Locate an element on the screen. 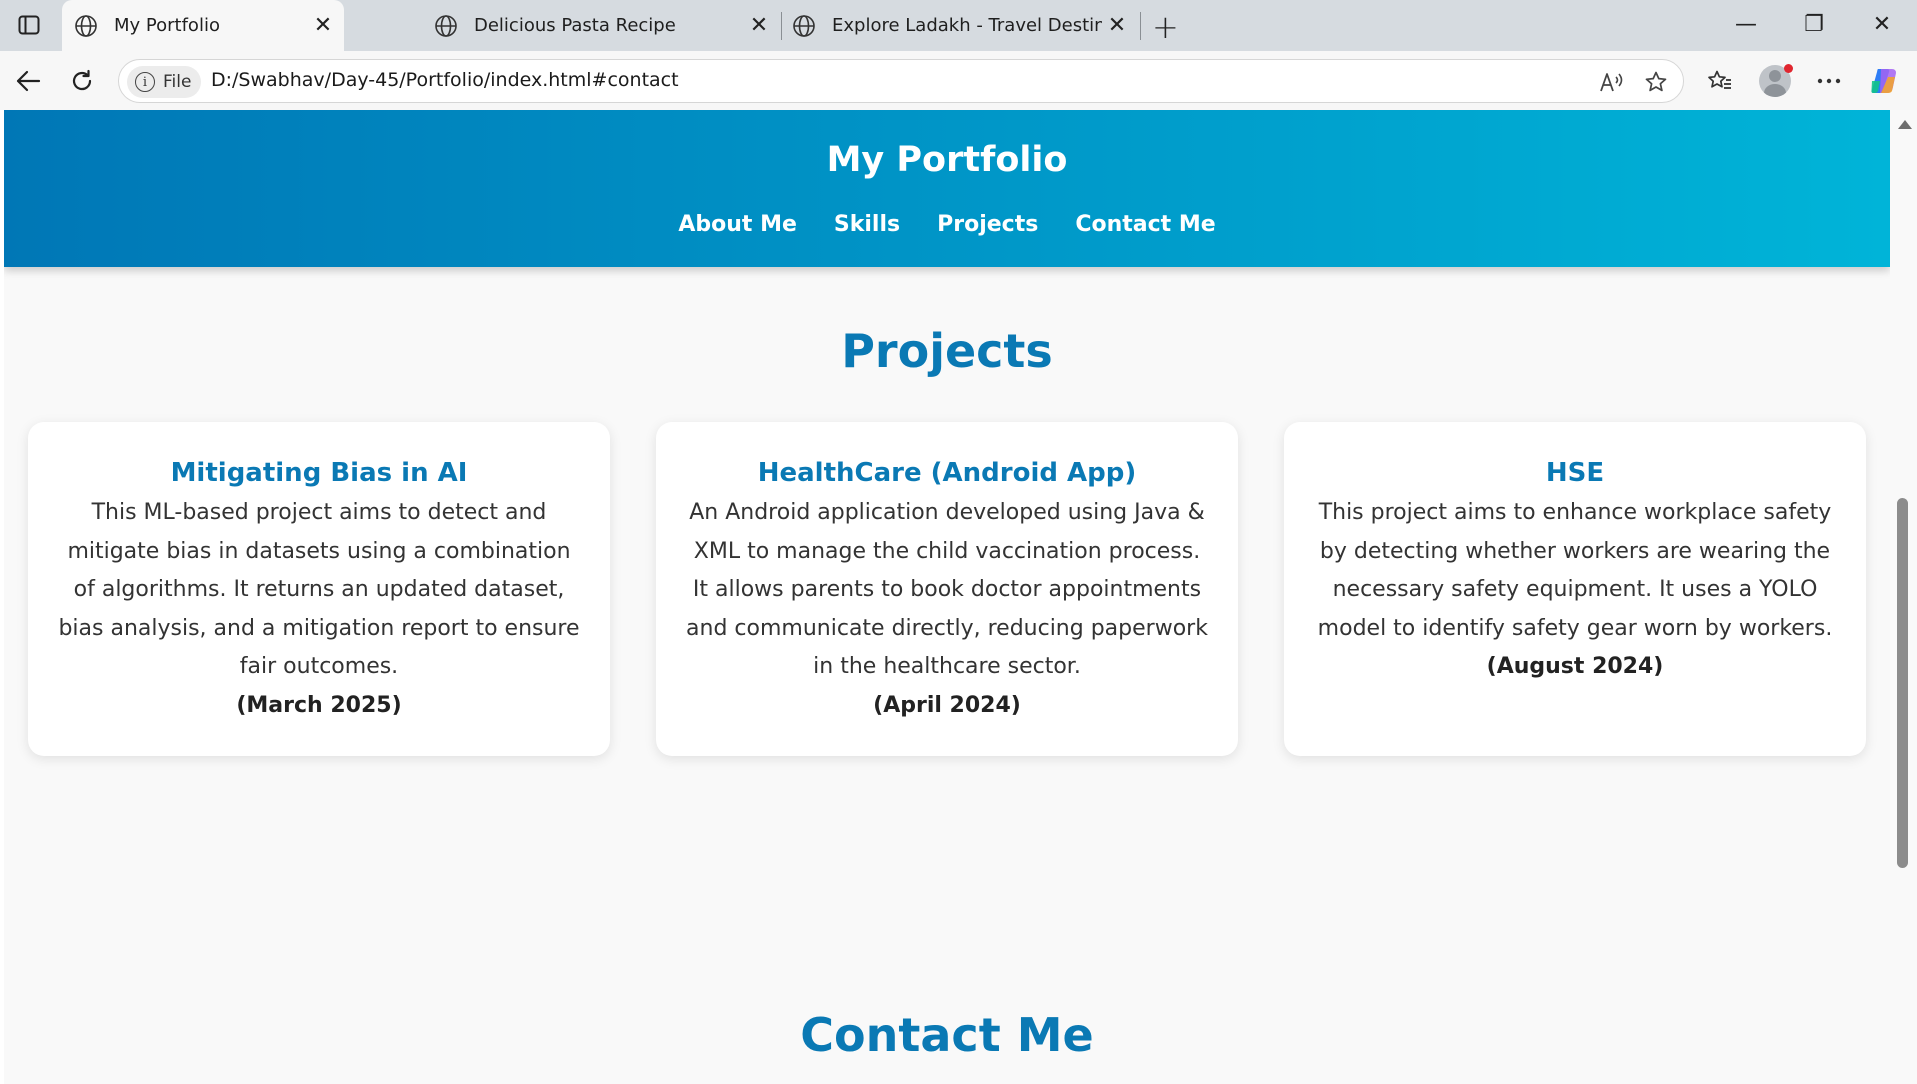 Image resolution: width=1917 pixels, height=1084 pixels. scheme-label: File is located at coordinates (177, 82).